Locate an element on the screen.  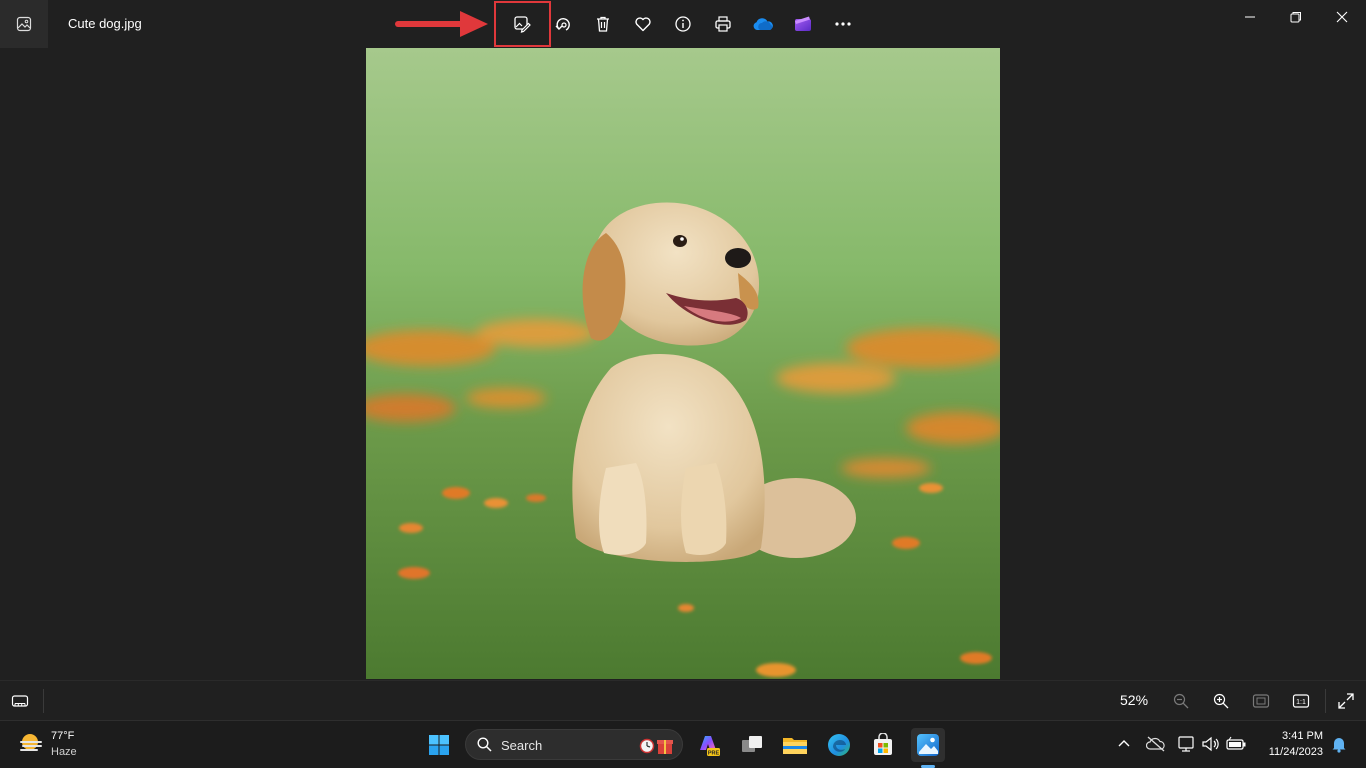
chevron-up-icon is located at coordinates (1124, 743).